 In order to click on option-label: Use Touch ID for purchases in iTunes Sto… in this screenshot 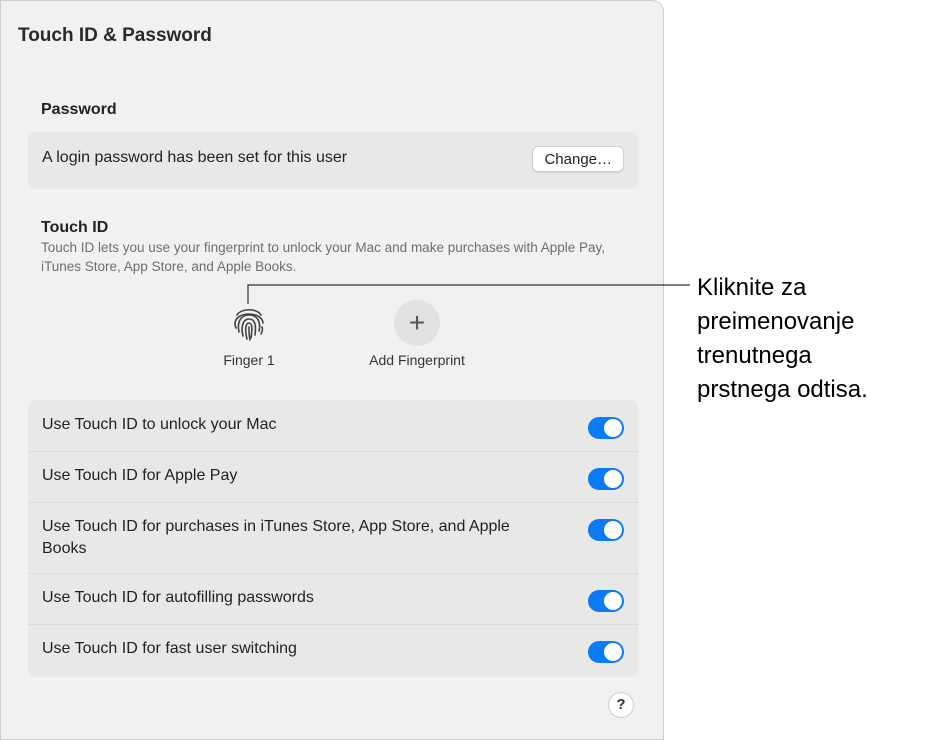, I will do `click(276, 537)`.